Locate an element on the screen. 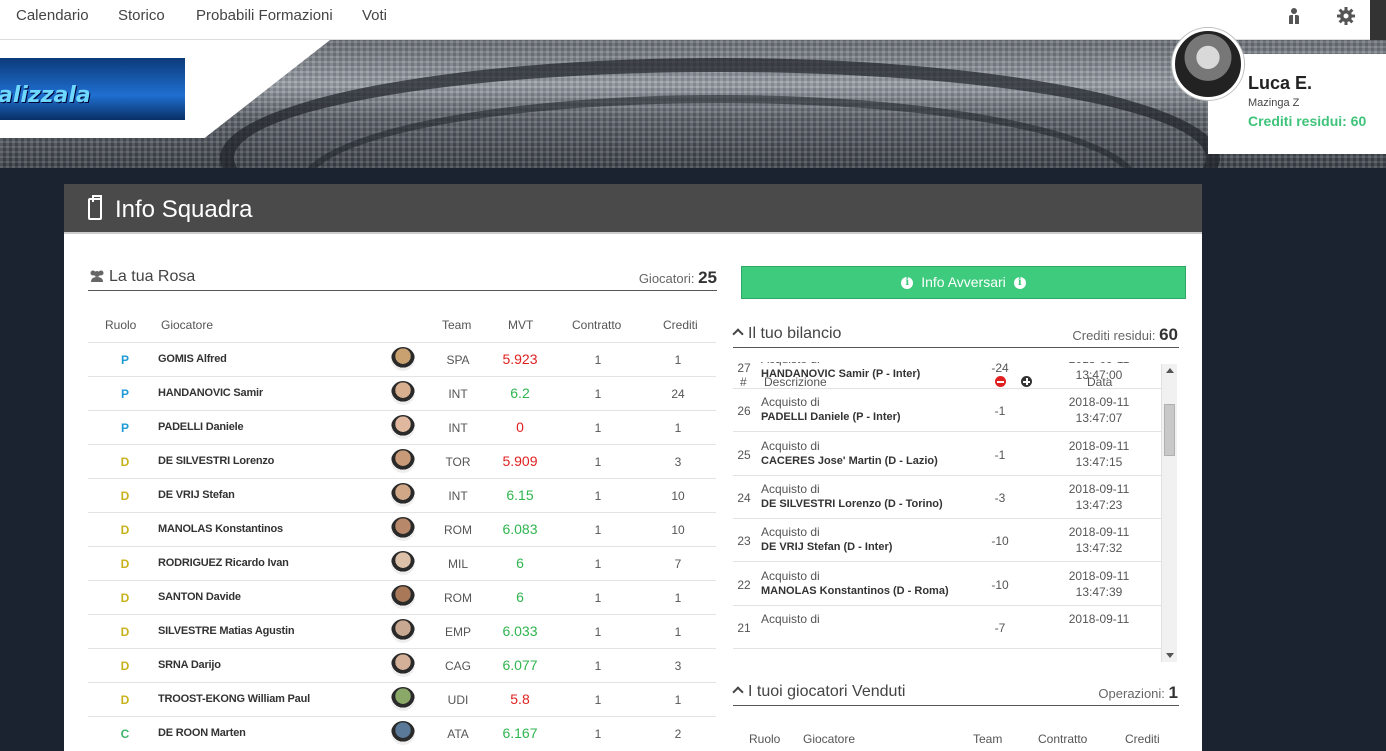 The height and width of the screenshot is (751, 1386). bilancio-credits-value: 60 is located at coordinates (1168, 334).